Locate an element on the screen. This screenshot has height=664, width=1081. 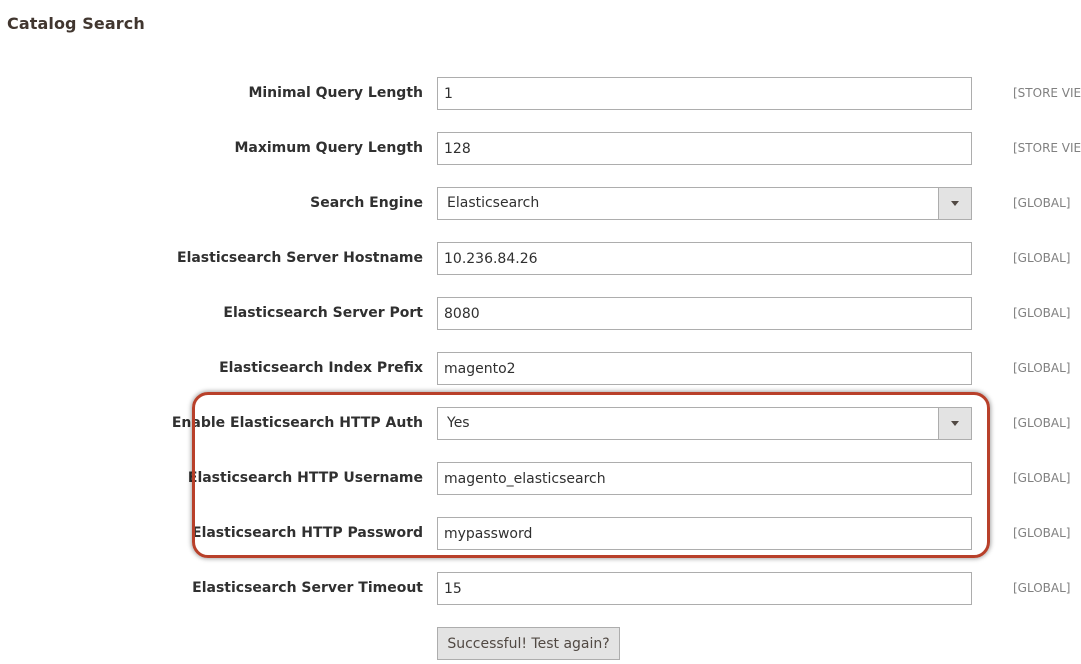
field-row-es-password: Elasticsearch HTTP Password [GLOBAL] is located at coordinates (540, 533).